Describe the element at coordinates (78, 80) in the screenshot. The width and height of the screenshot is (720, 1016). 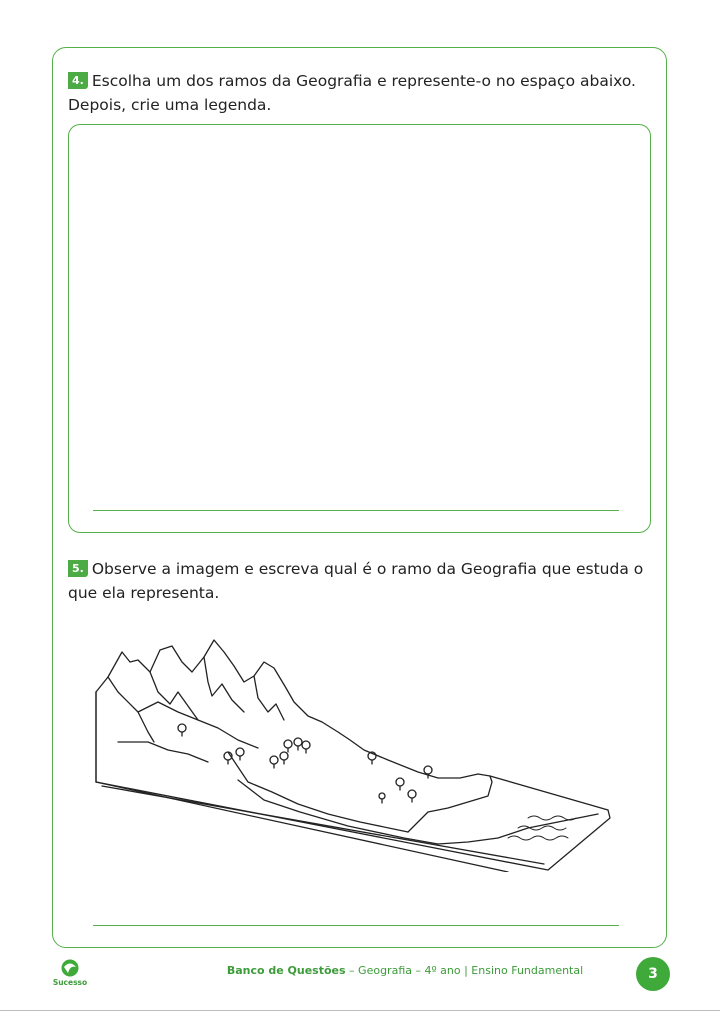
I see `question-4-number: 4.` at that location.